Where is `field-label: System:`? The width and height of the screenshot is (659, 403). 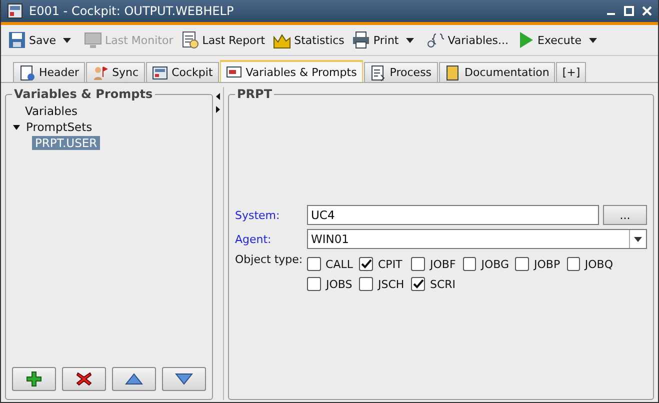 field-label: System: is located at coordinates (258, 215).